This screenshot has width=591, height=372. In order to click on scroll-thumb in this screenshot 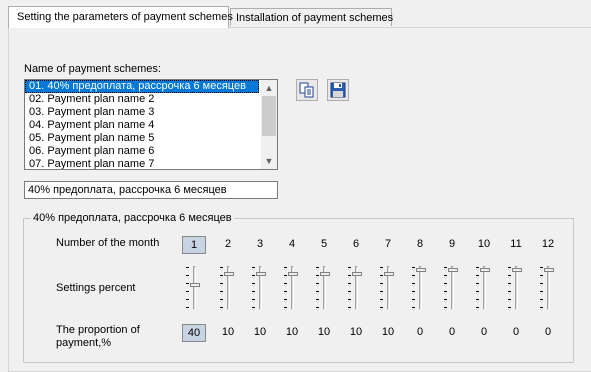, I will do `click(269, 116)`.